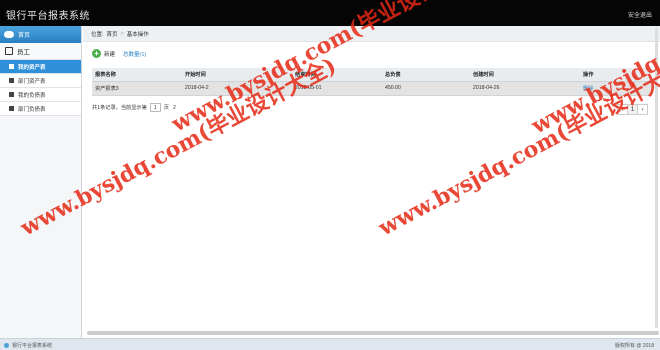  Describe the element at coordinates (642, 109) in the screenshot. I see `next-page-button: ›` at that location.